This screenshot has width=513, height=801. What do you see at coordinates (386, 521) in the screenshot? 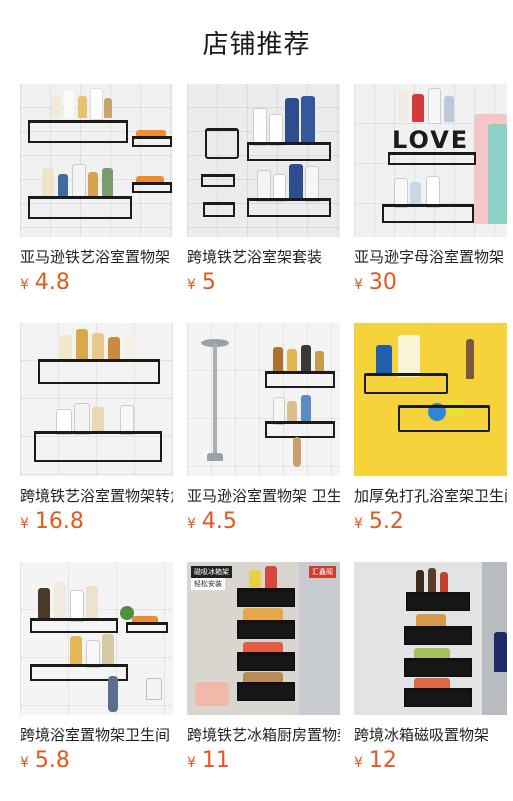
I see `price-value: 5.2` at bounding box center [386, 521].